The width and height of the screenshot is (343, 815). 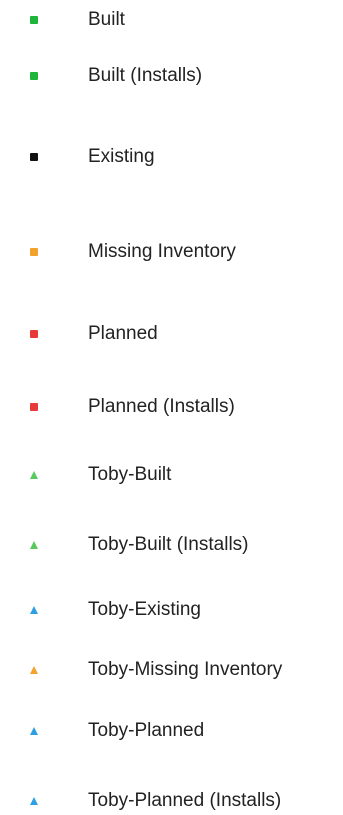 I want to click on legend-item-built-installs: Built (Installs), so click(x=171, y=76).